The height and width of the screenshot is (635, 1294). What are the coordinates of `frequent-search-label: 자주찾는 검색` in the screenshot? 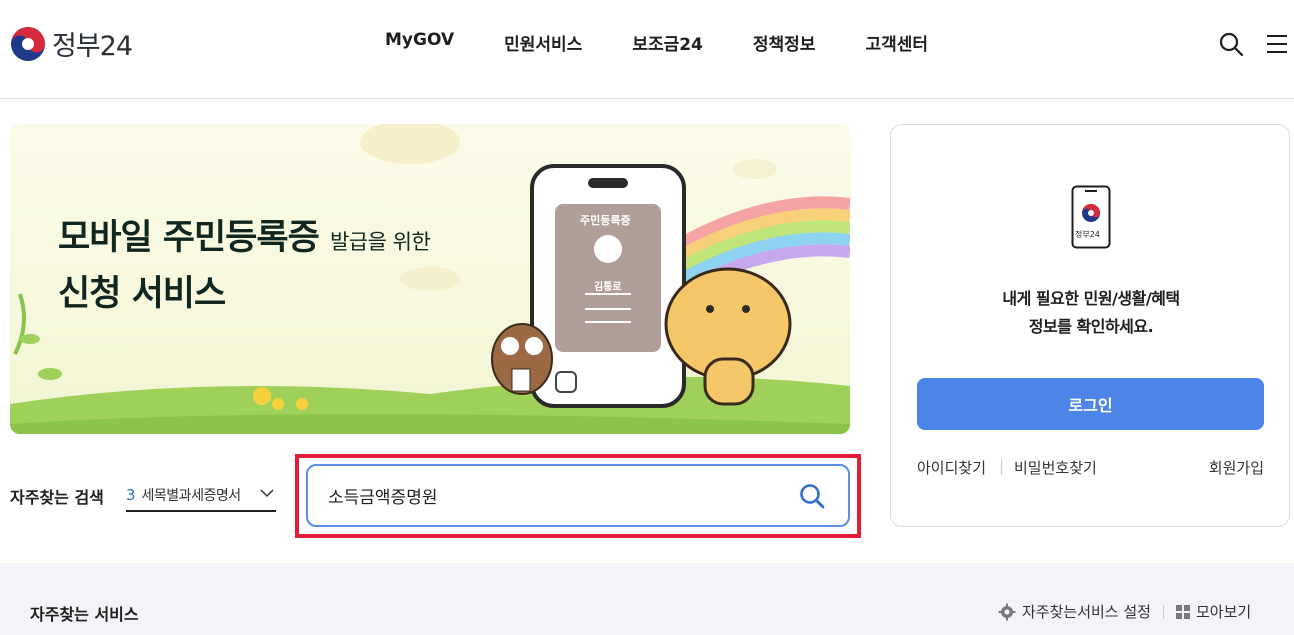 It's located at (57, 497).